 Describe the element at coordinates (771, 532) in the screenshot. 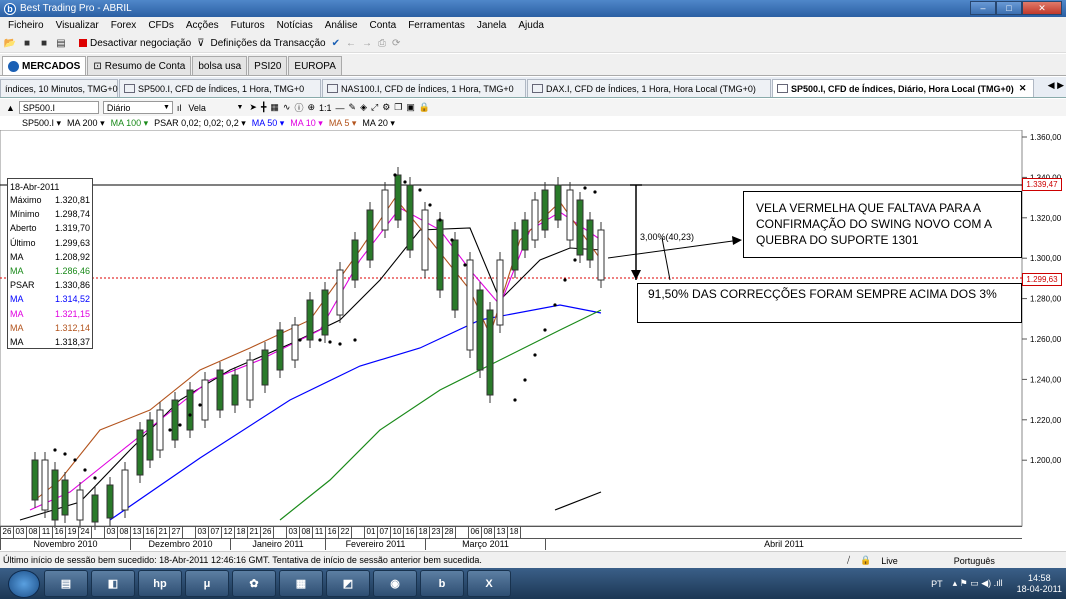

I see `x-axis-filler` at that location.